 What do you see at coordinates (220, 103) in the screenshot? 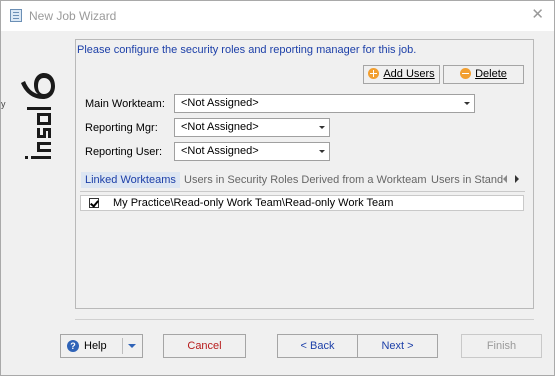
I see `main-workteam-value: <Not Assigned>` at bounding box center [220, 103].